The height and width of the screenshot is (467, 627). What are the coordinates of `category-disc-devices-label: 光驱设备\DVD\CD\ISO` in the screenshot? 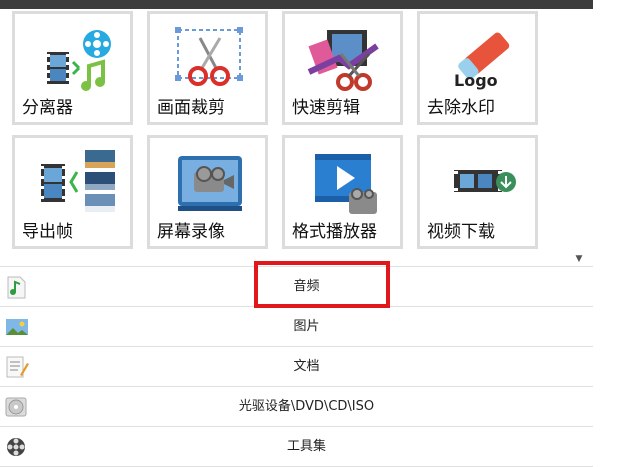 It's located at (306, 406).